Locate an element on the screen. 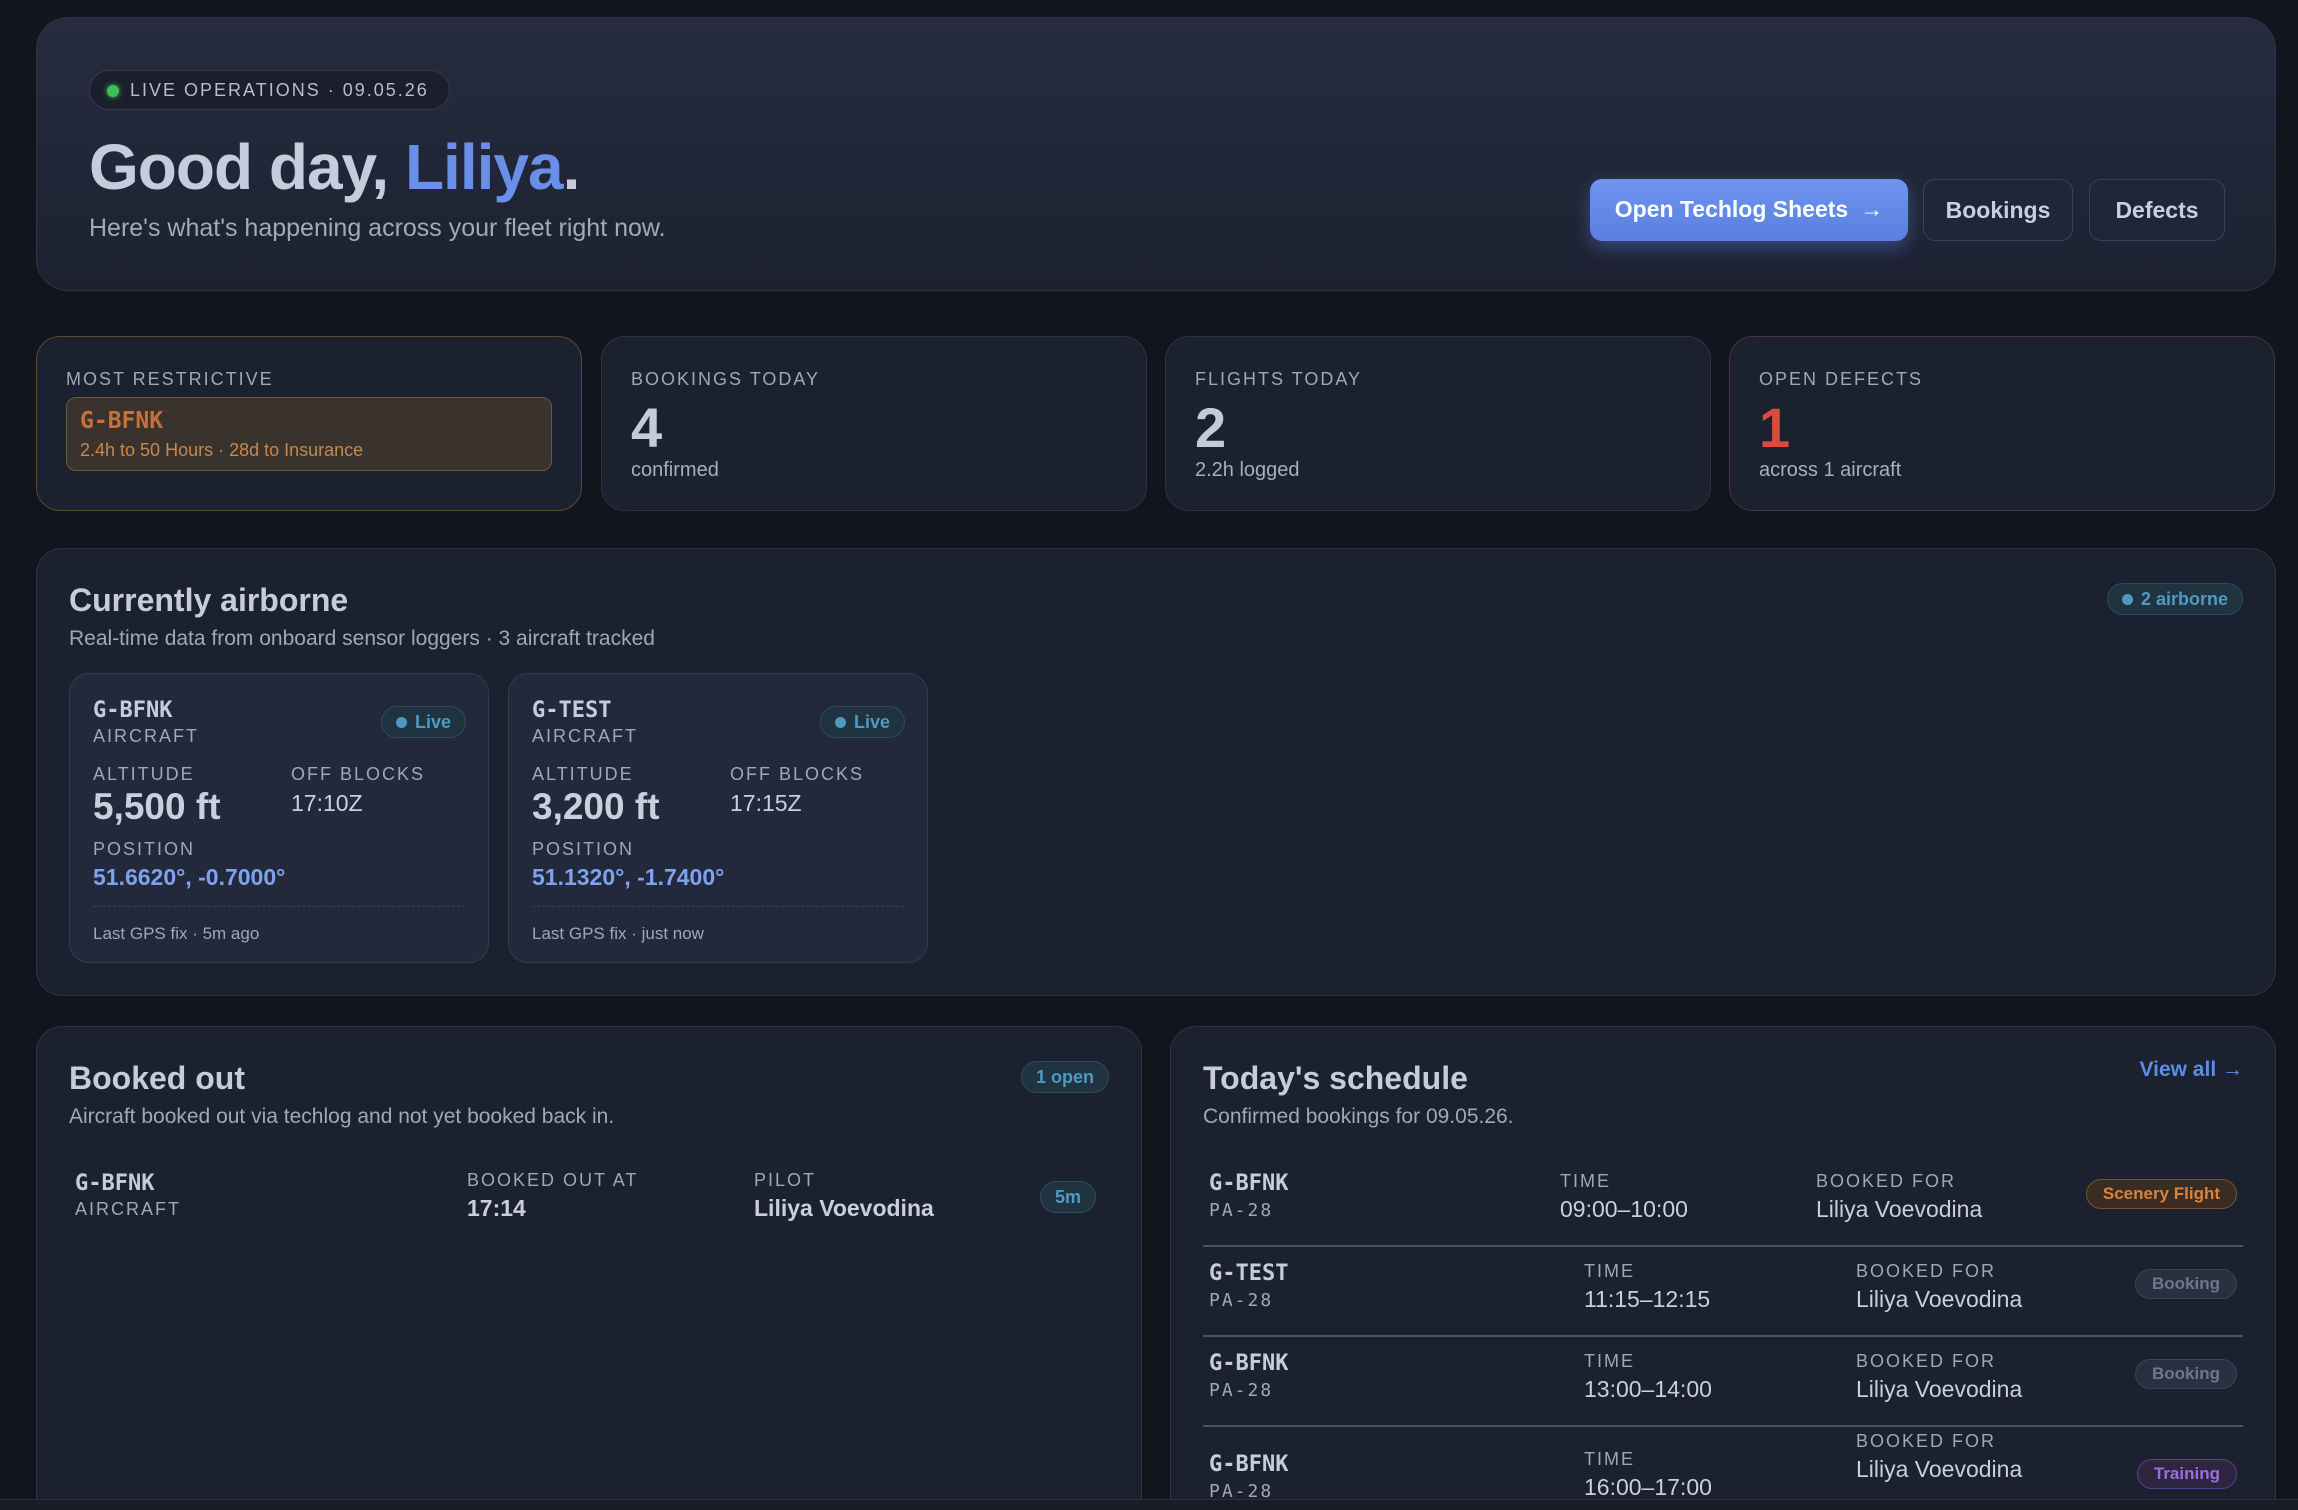 Image resolution: width=2298 pixels, height=1510 pixels. open-defects-value: 1 is located at coordinates (1775, 427).